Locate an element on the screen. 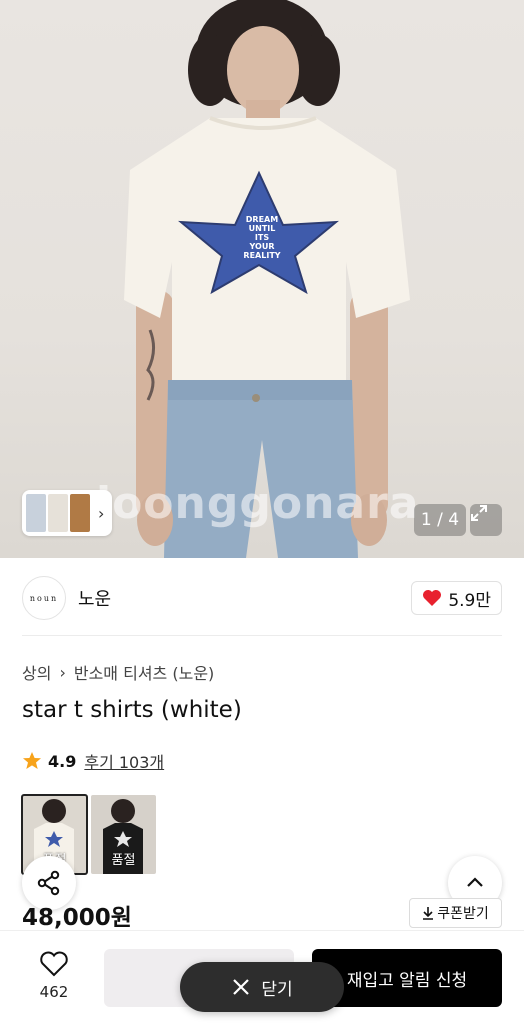  breadcrumb-category: 상의 is located at coordinates (36, 672).